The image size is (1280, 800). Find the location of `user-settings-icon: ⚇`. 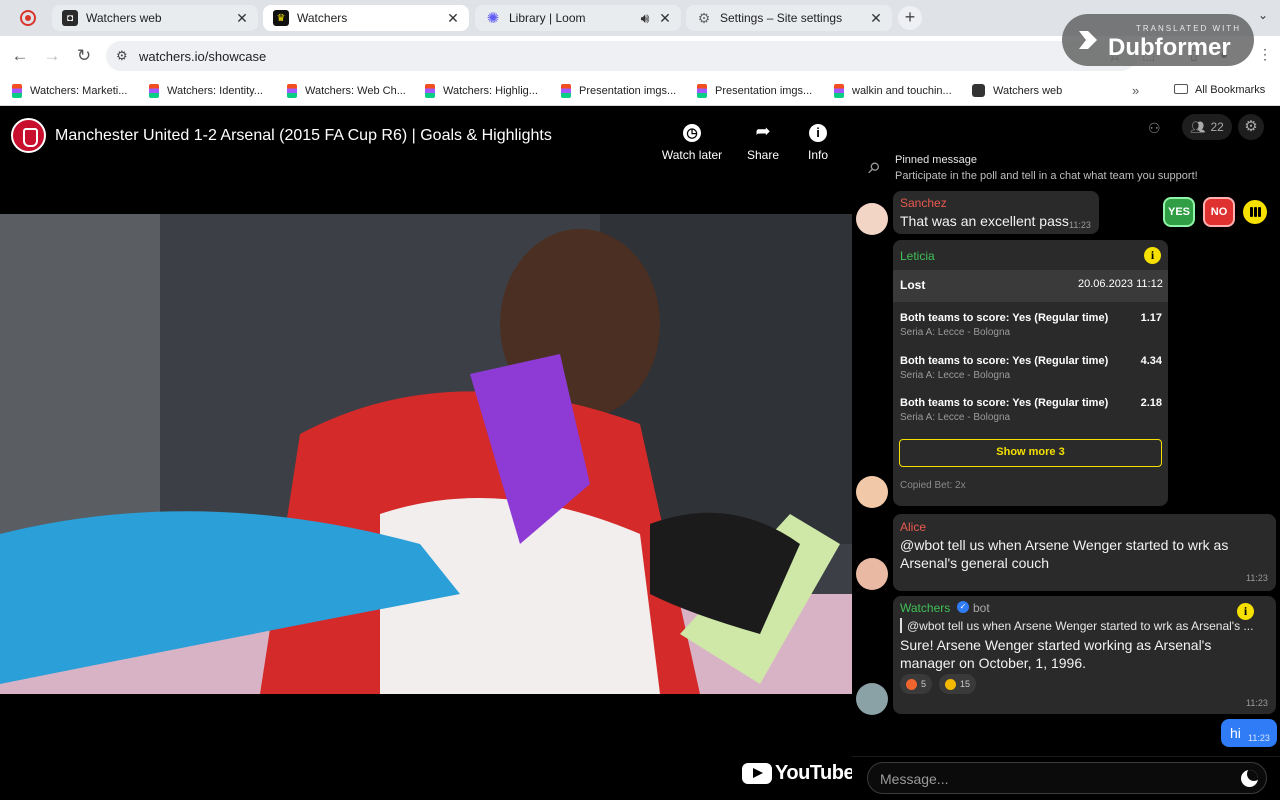

user-settings-icon: ⚇ is located at coordinates (1154, 128).